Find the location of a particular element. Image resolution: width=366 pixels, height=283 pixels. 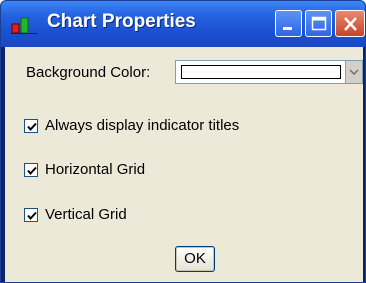

close-button is located at coordinates (350, 23).